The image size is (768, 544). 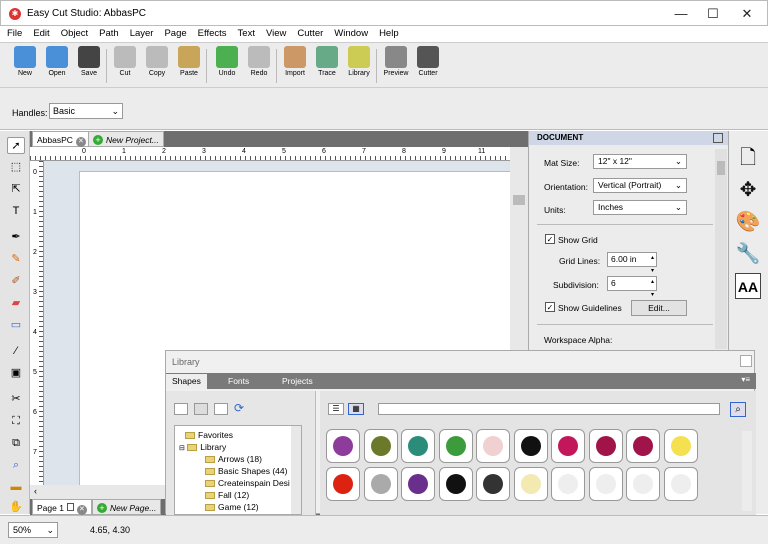 What do you see at coordinates (246, 471) in the screenshot?
I see `tree-item-basic-shapes: Basic Shapes (44)` at bounding box center [246, 471].